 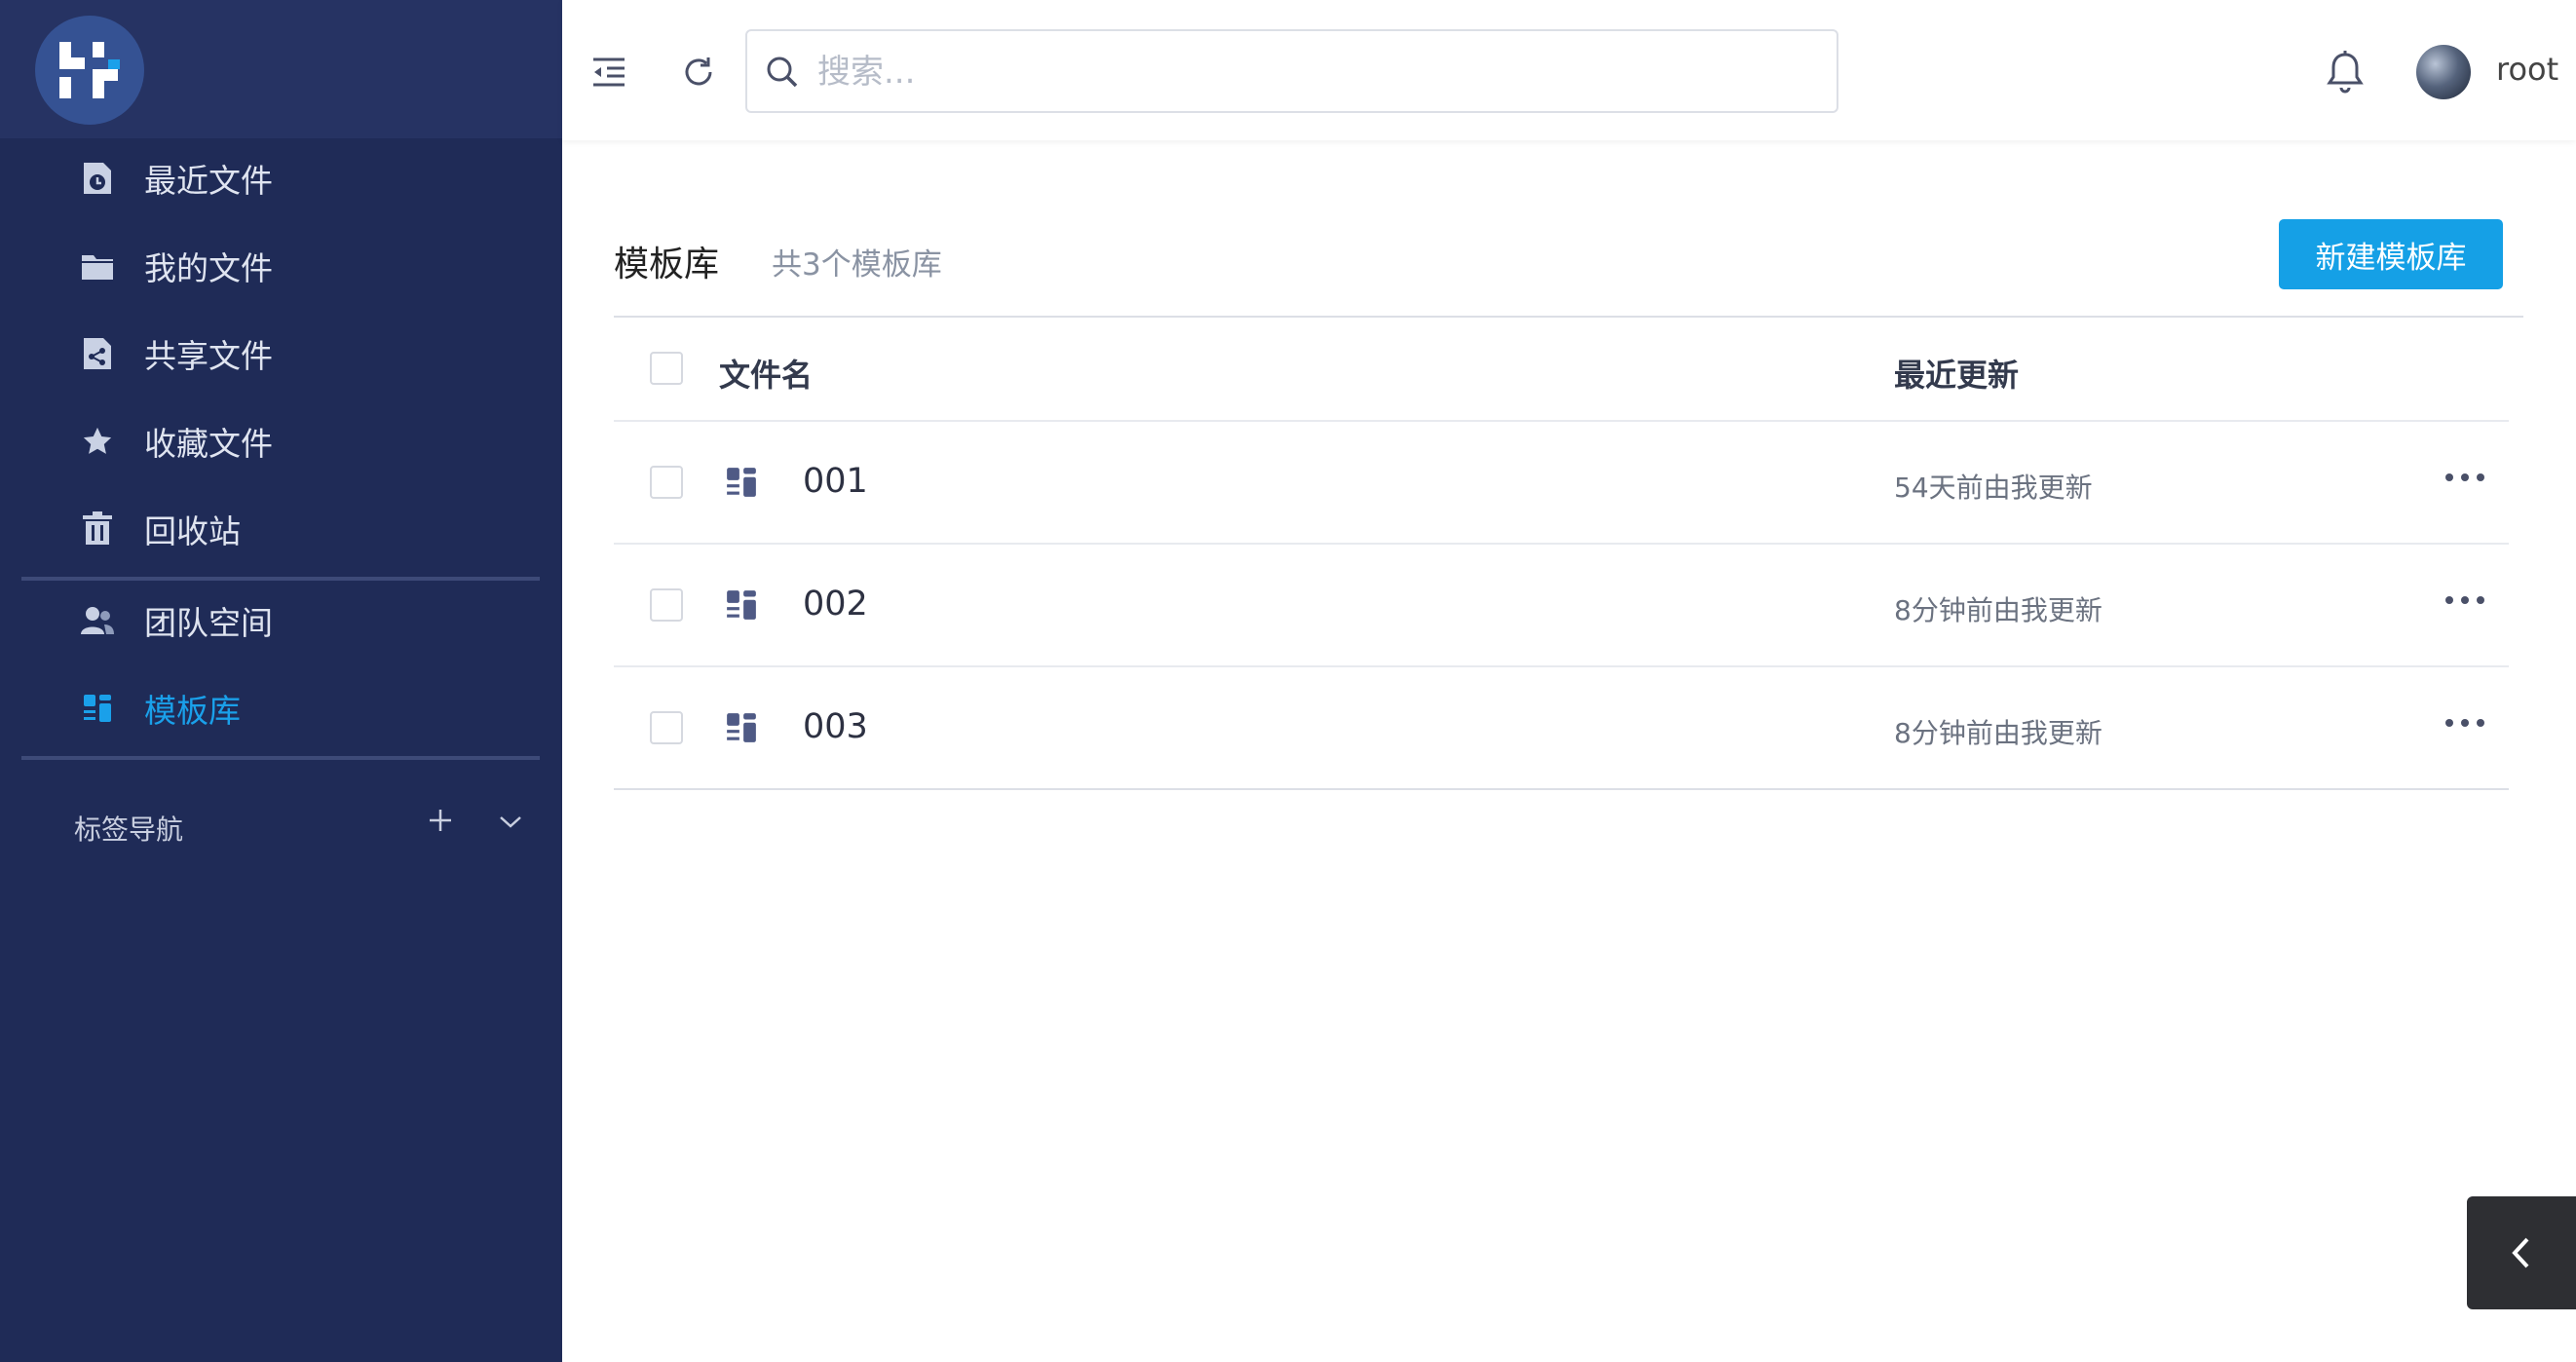 What do you see at coordinates (2391, 254) in the screenshot?
I see `new-template-library-button: 新建模板库` at bounding box center [2391, 254].